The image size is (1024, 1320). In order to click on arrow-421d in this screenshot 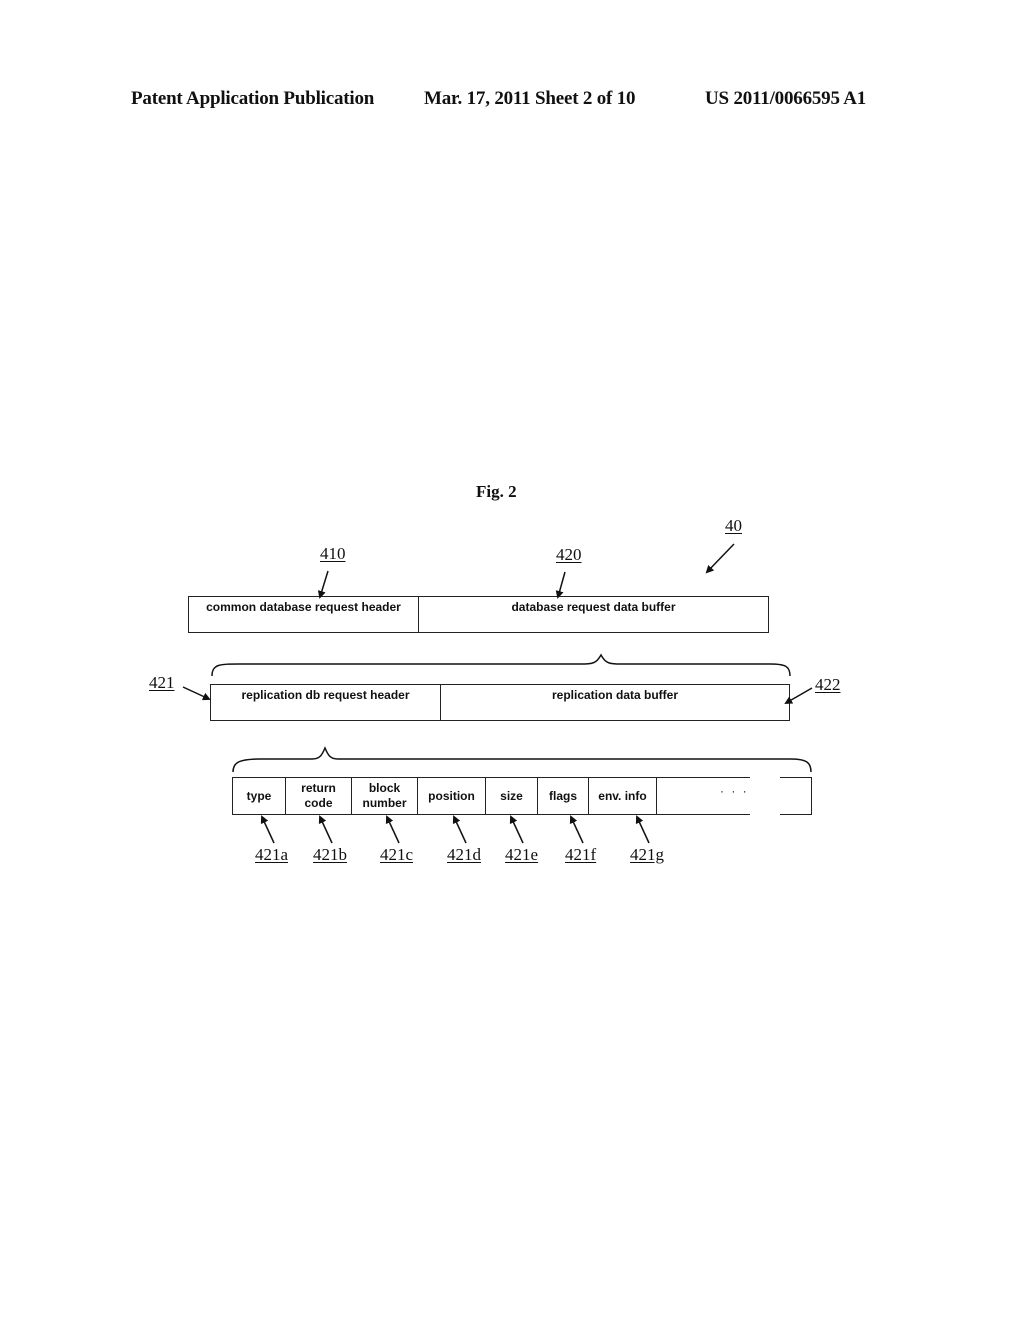, I will do `click(459, 829)`.